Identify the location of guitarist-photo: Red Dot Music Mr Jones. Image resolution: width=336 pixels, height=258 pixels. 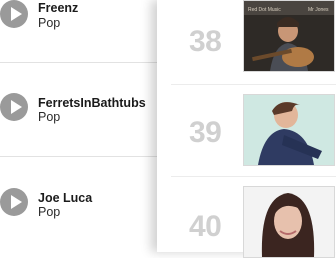
(289, 36).